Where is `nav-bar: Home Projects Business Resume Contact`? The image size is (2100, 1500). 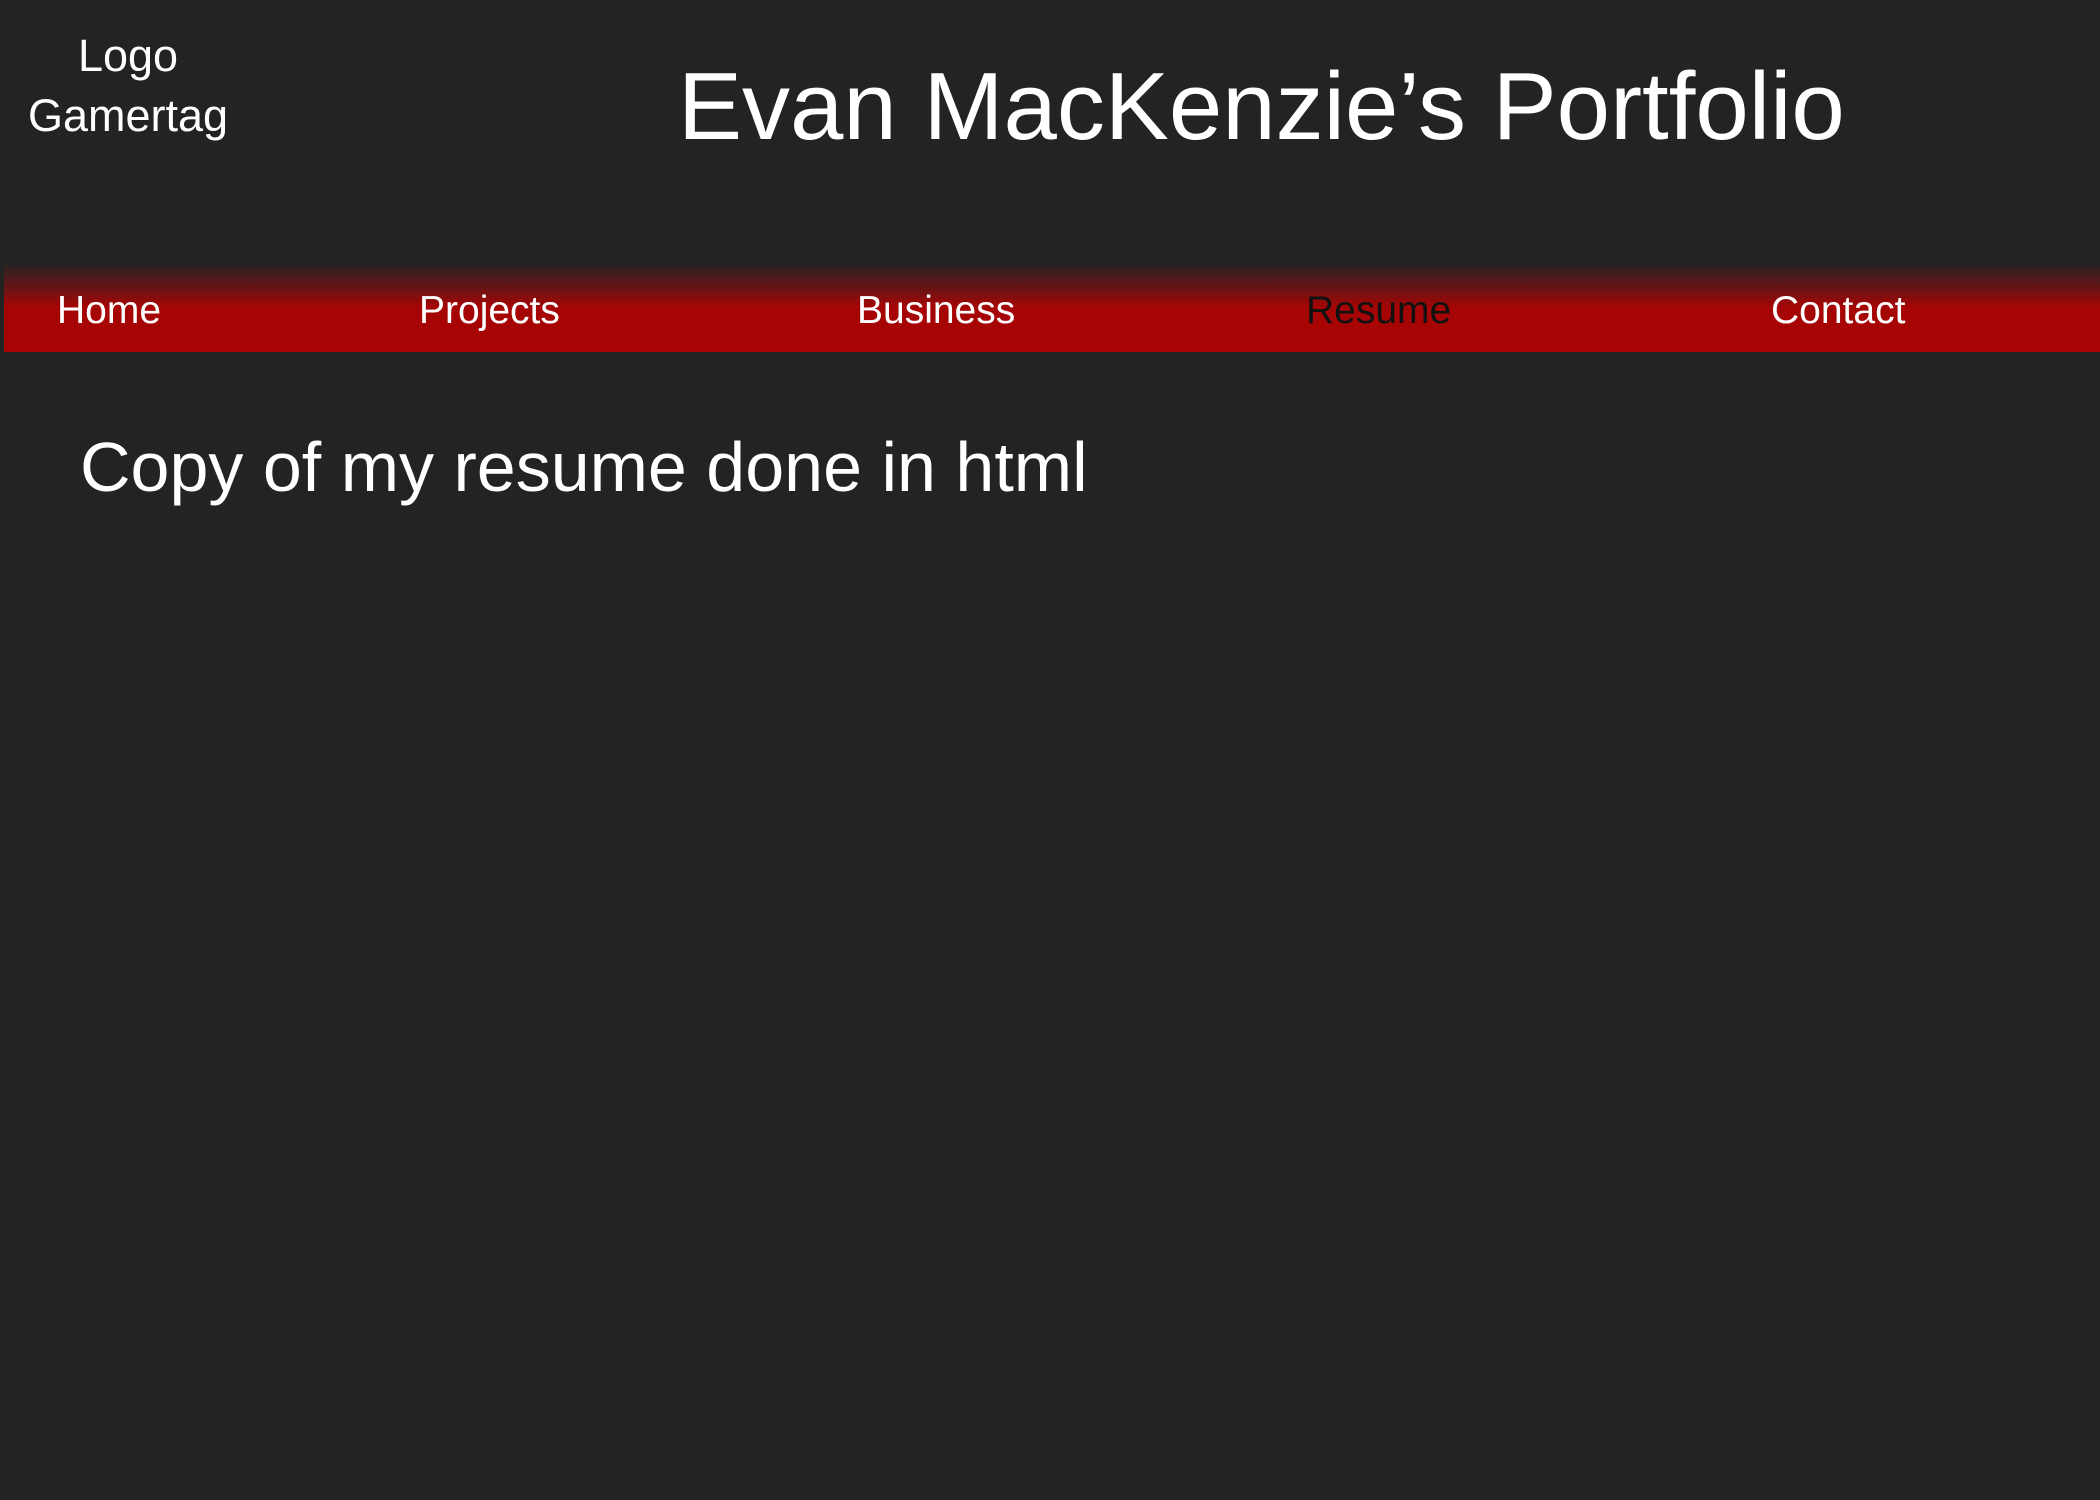 nav-bar: Home Projects Business Resume Contact is located at coordinates (1052, 307).